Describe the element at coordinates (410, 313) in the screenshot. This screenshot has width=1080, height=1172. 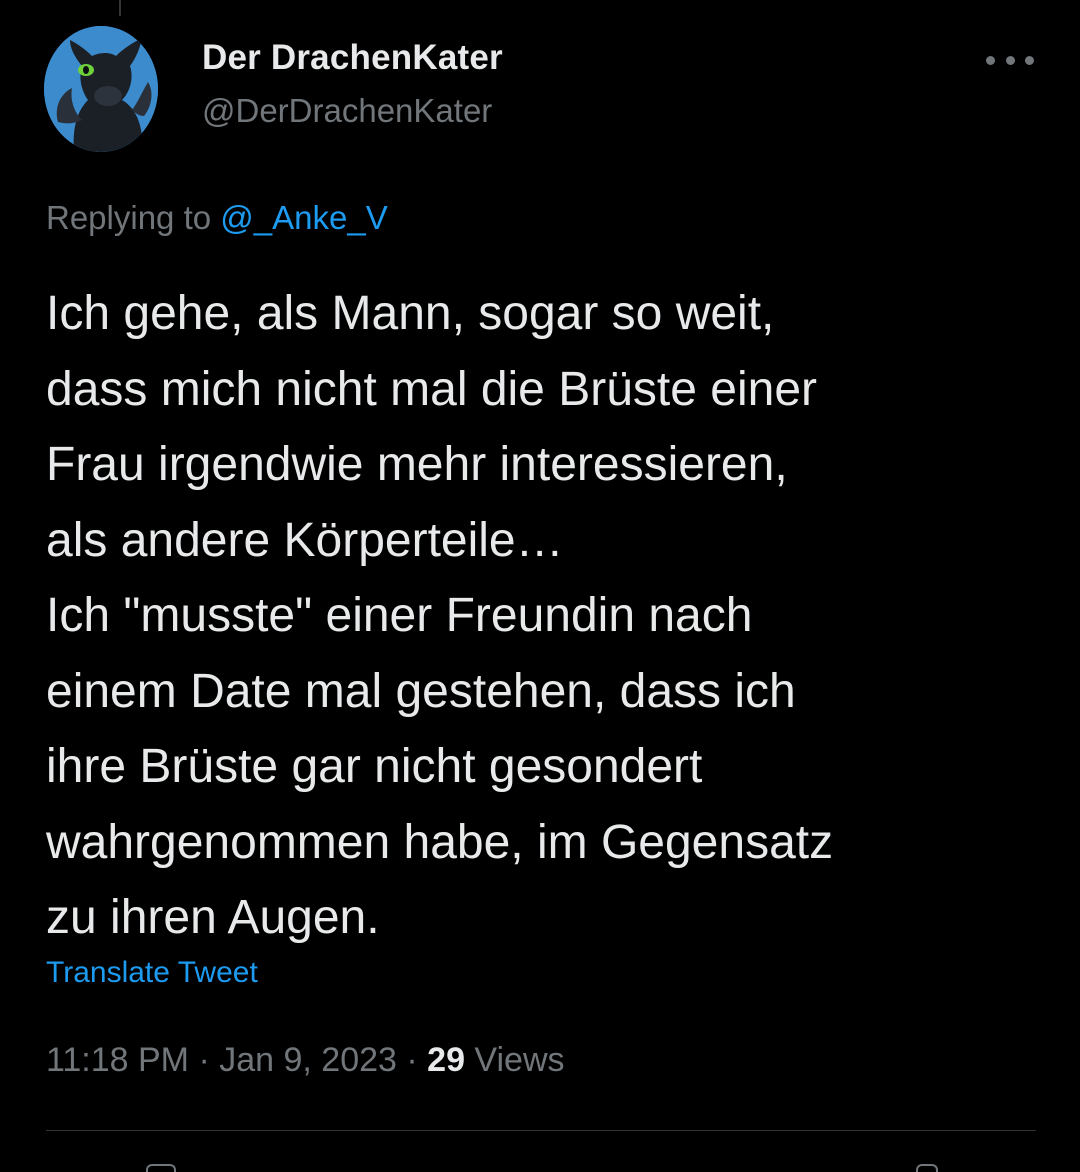
I see `tweet-line: Ich gehe, als Mann, sogar so weit,` at that location.